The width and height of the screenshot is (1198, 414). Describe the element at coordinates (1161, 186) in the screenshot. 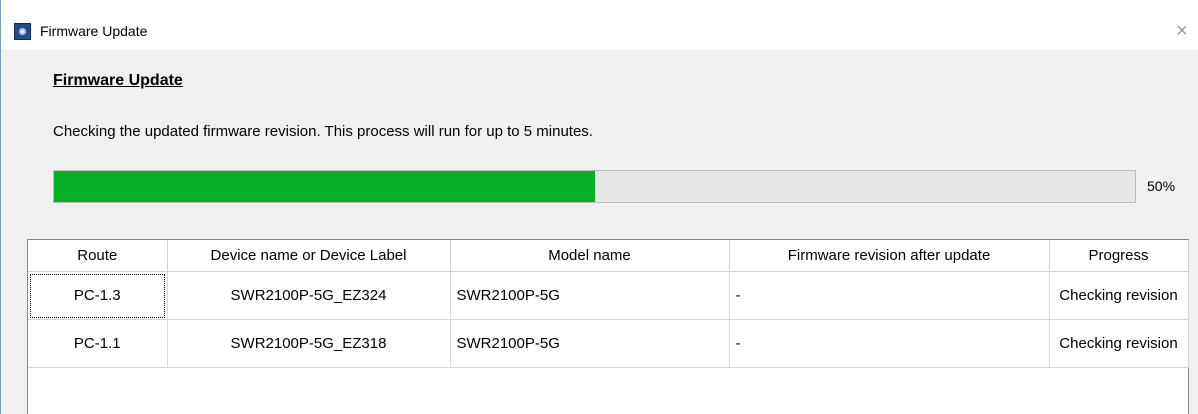

I see `progress-percent: 50%` at that location.